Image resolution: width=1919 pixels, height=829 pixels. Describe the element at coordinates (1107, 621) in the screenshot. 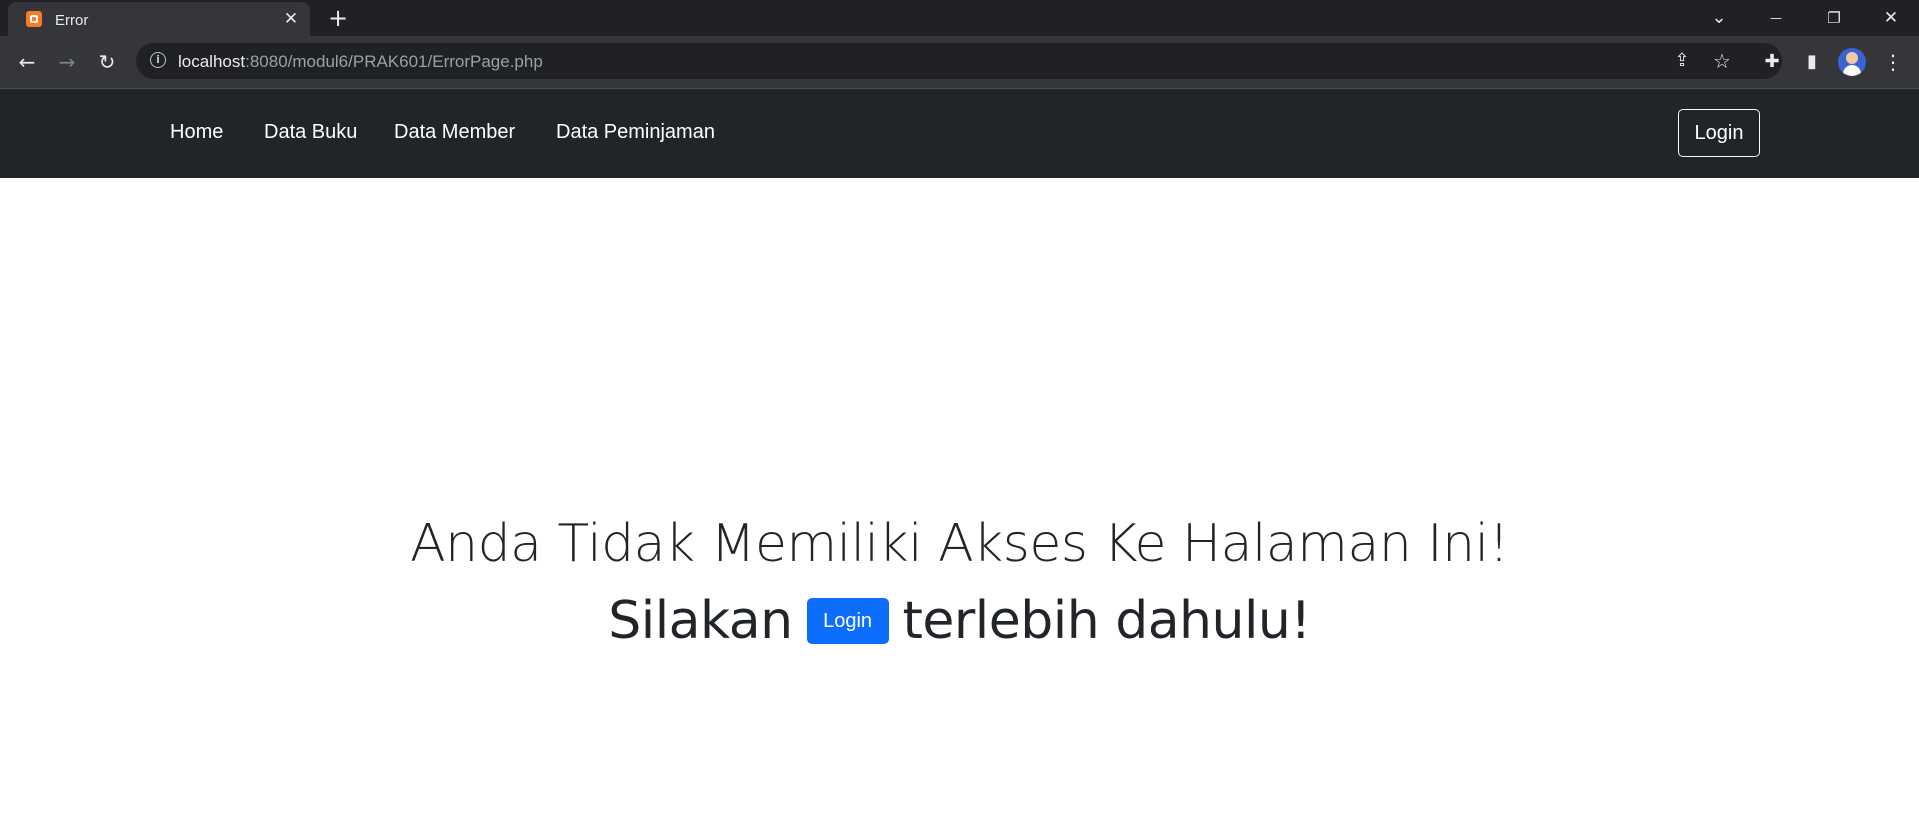

I see `login-prompt-suffix: terlebih dahulu!` at that location.